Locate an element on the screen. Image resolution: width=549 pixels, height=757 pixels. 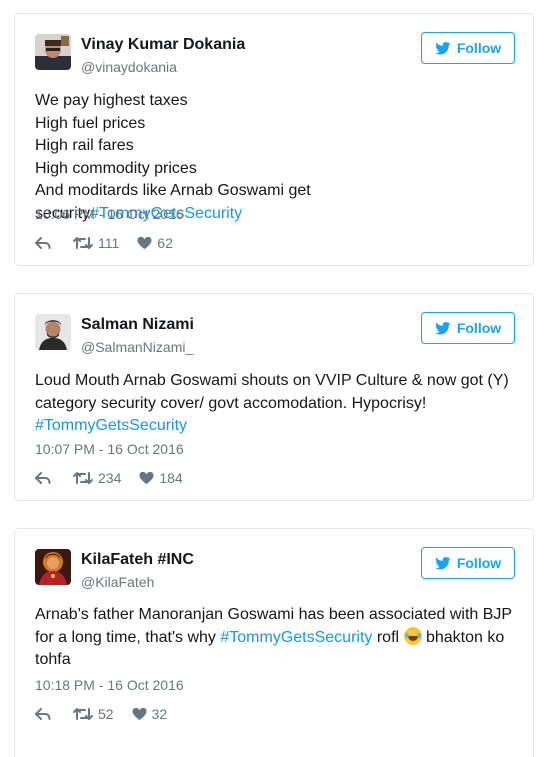
tweet-actions: 234 184 is located at coordinates (118, 478).